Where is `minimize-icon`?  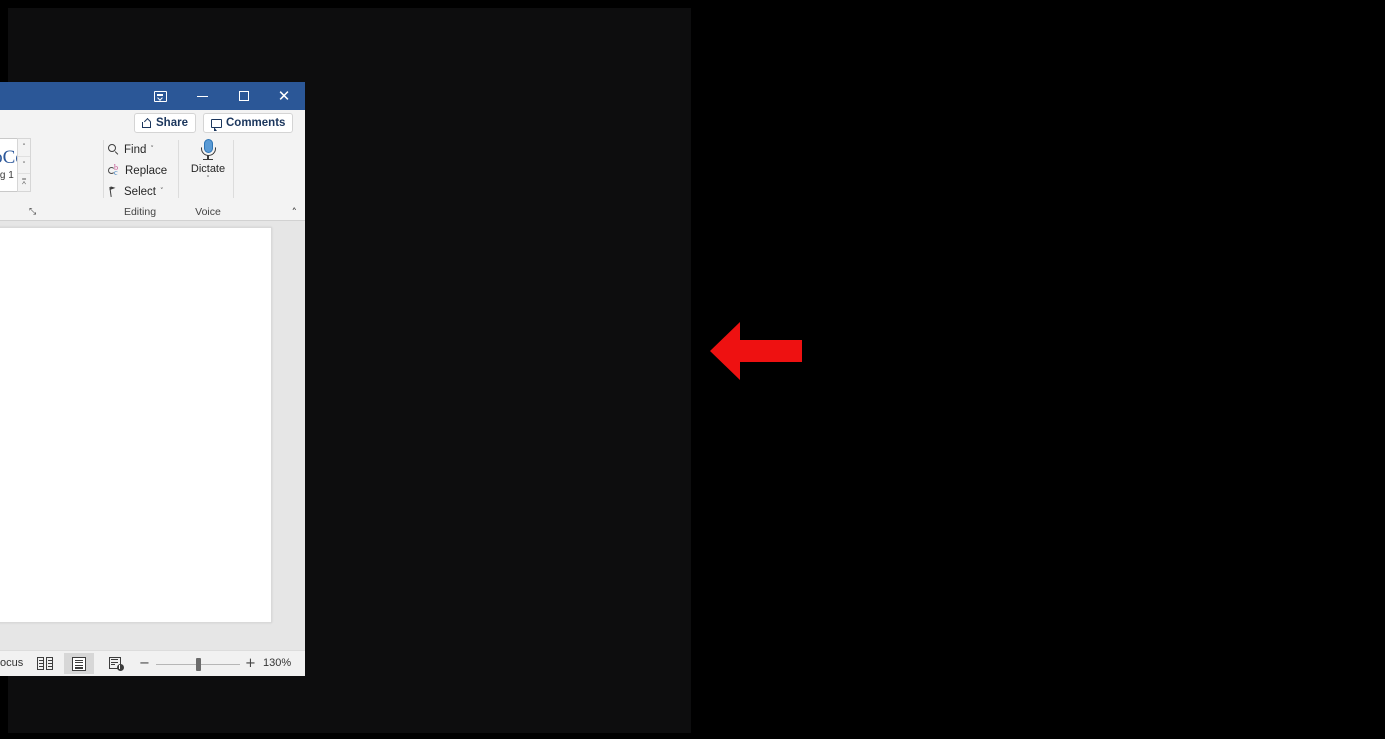
minimize-icon is located at coordinates (202, 96).